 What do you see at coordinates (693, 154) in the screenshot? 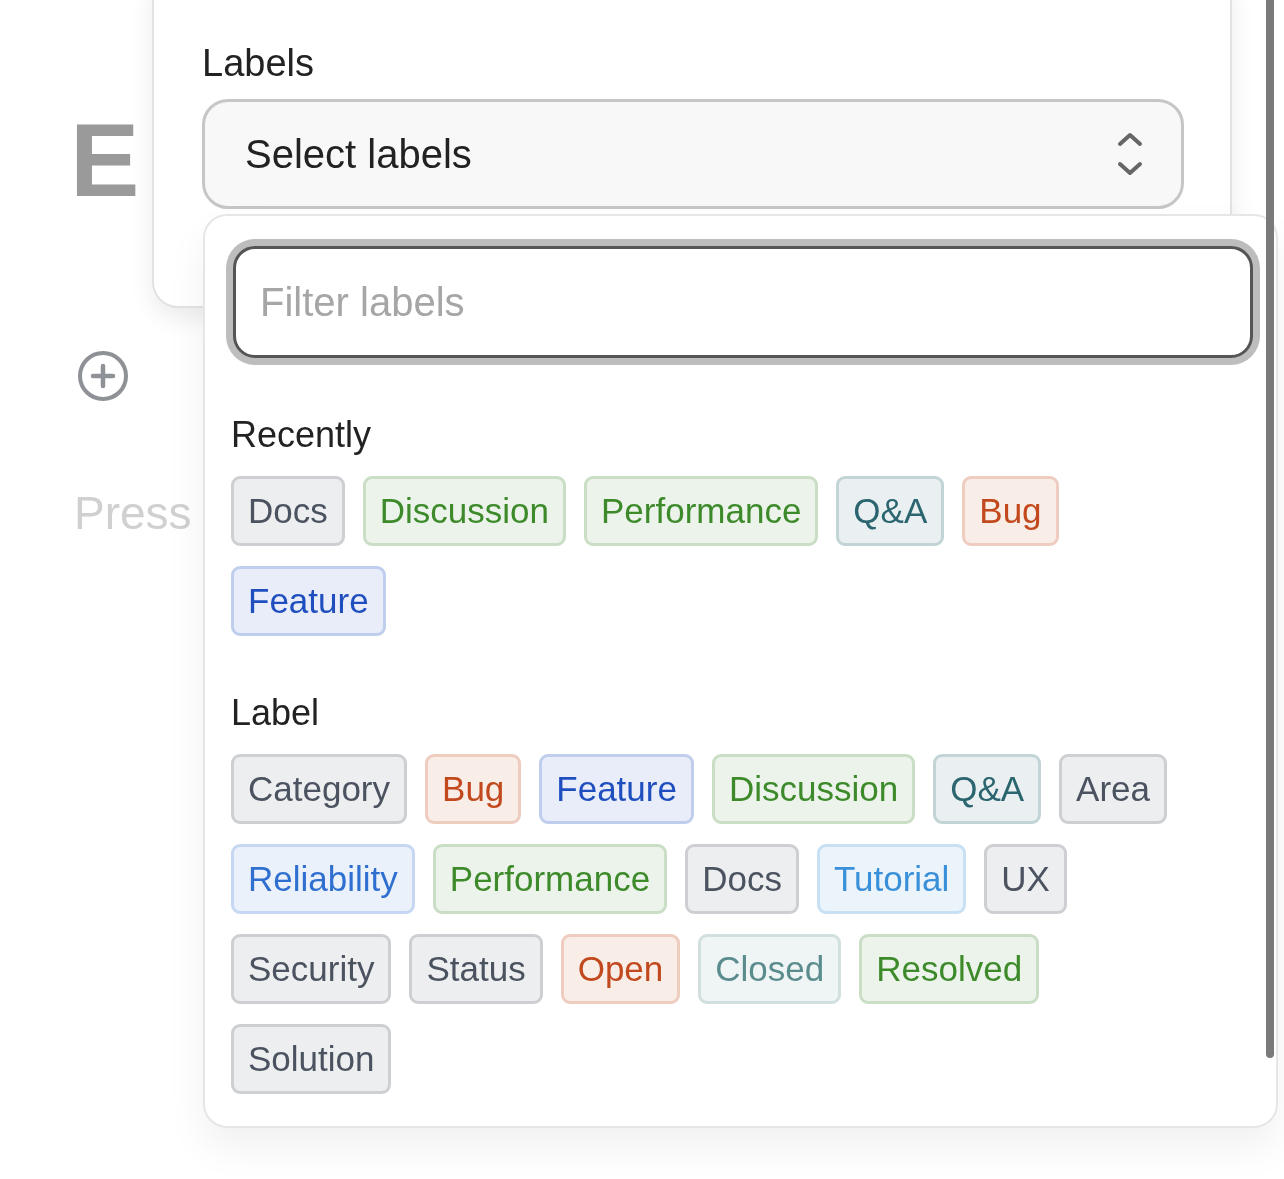
I see `labels-select: Select labels` at bounding box center [693, 154].